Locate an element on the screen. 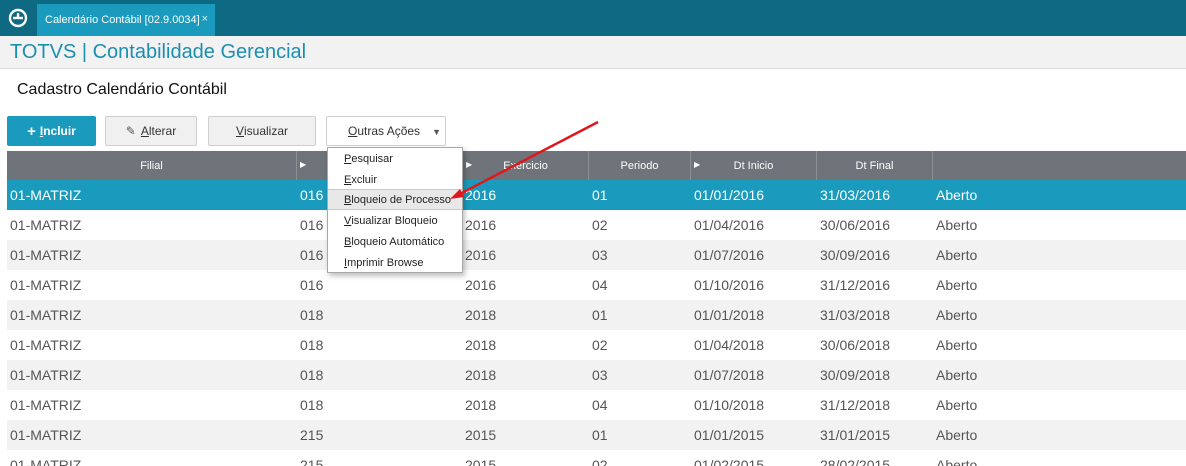  app-title: TOTVS | Contabilidade Gerencial is located at coordinates (158, 52).